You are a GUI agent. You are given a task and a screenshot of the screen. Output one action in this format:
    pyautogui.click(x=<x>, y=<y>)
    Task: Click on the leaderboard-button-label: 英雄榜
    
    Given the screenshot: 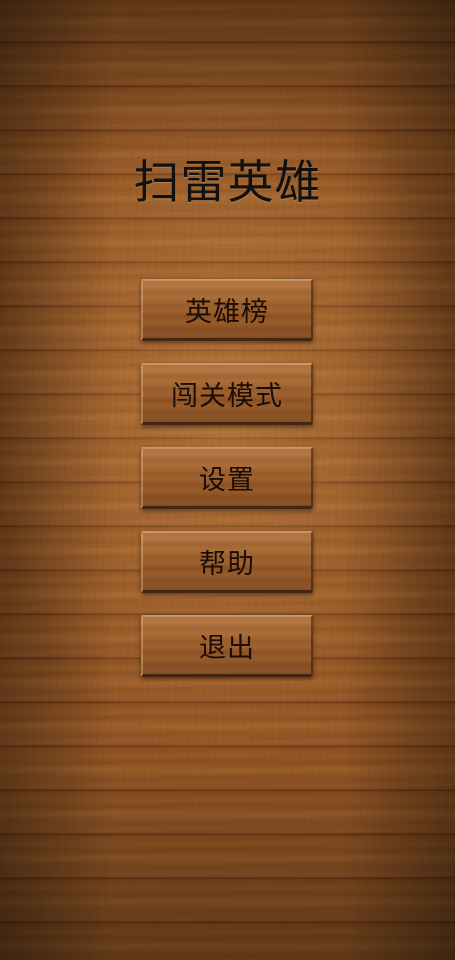 What is the action you would take?
    pyautogui.click(x=227, y=312)
    